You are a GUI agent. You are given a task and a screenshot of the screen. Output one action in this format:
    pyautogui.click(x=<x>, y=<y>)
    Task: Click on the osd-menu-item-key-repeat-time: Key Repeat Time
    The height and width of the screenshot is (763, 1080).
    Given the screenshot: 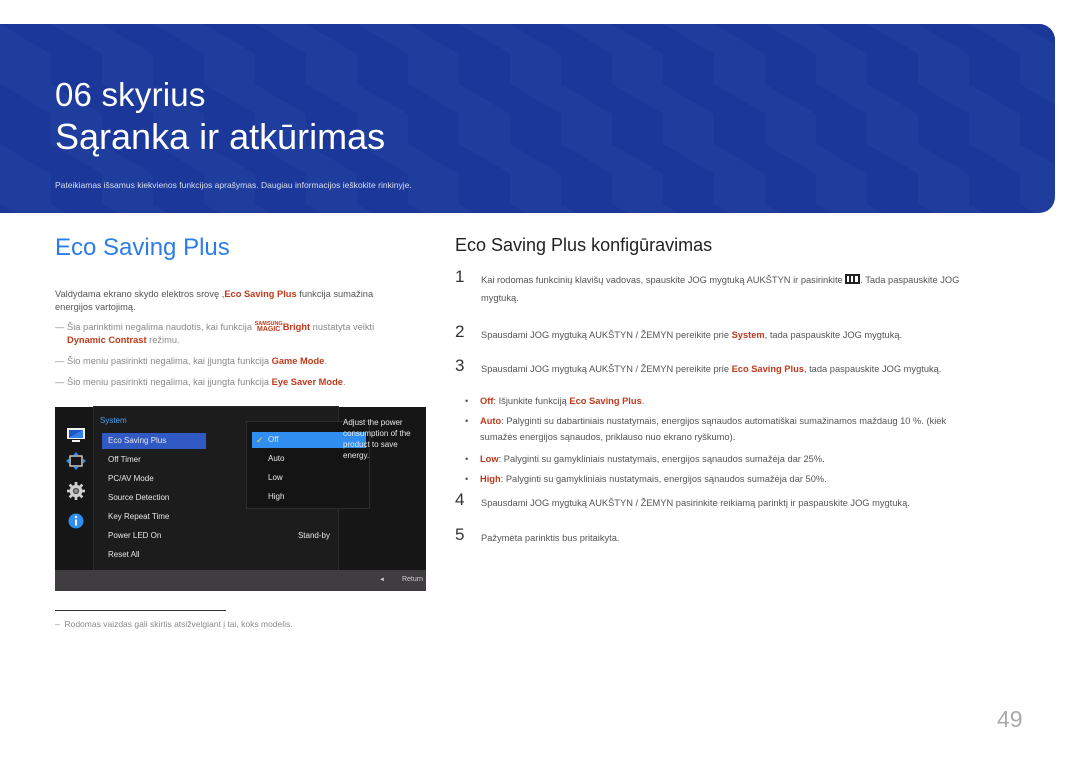 What is the action you would take?
    pyautogui.click(x=154, y=517)
    